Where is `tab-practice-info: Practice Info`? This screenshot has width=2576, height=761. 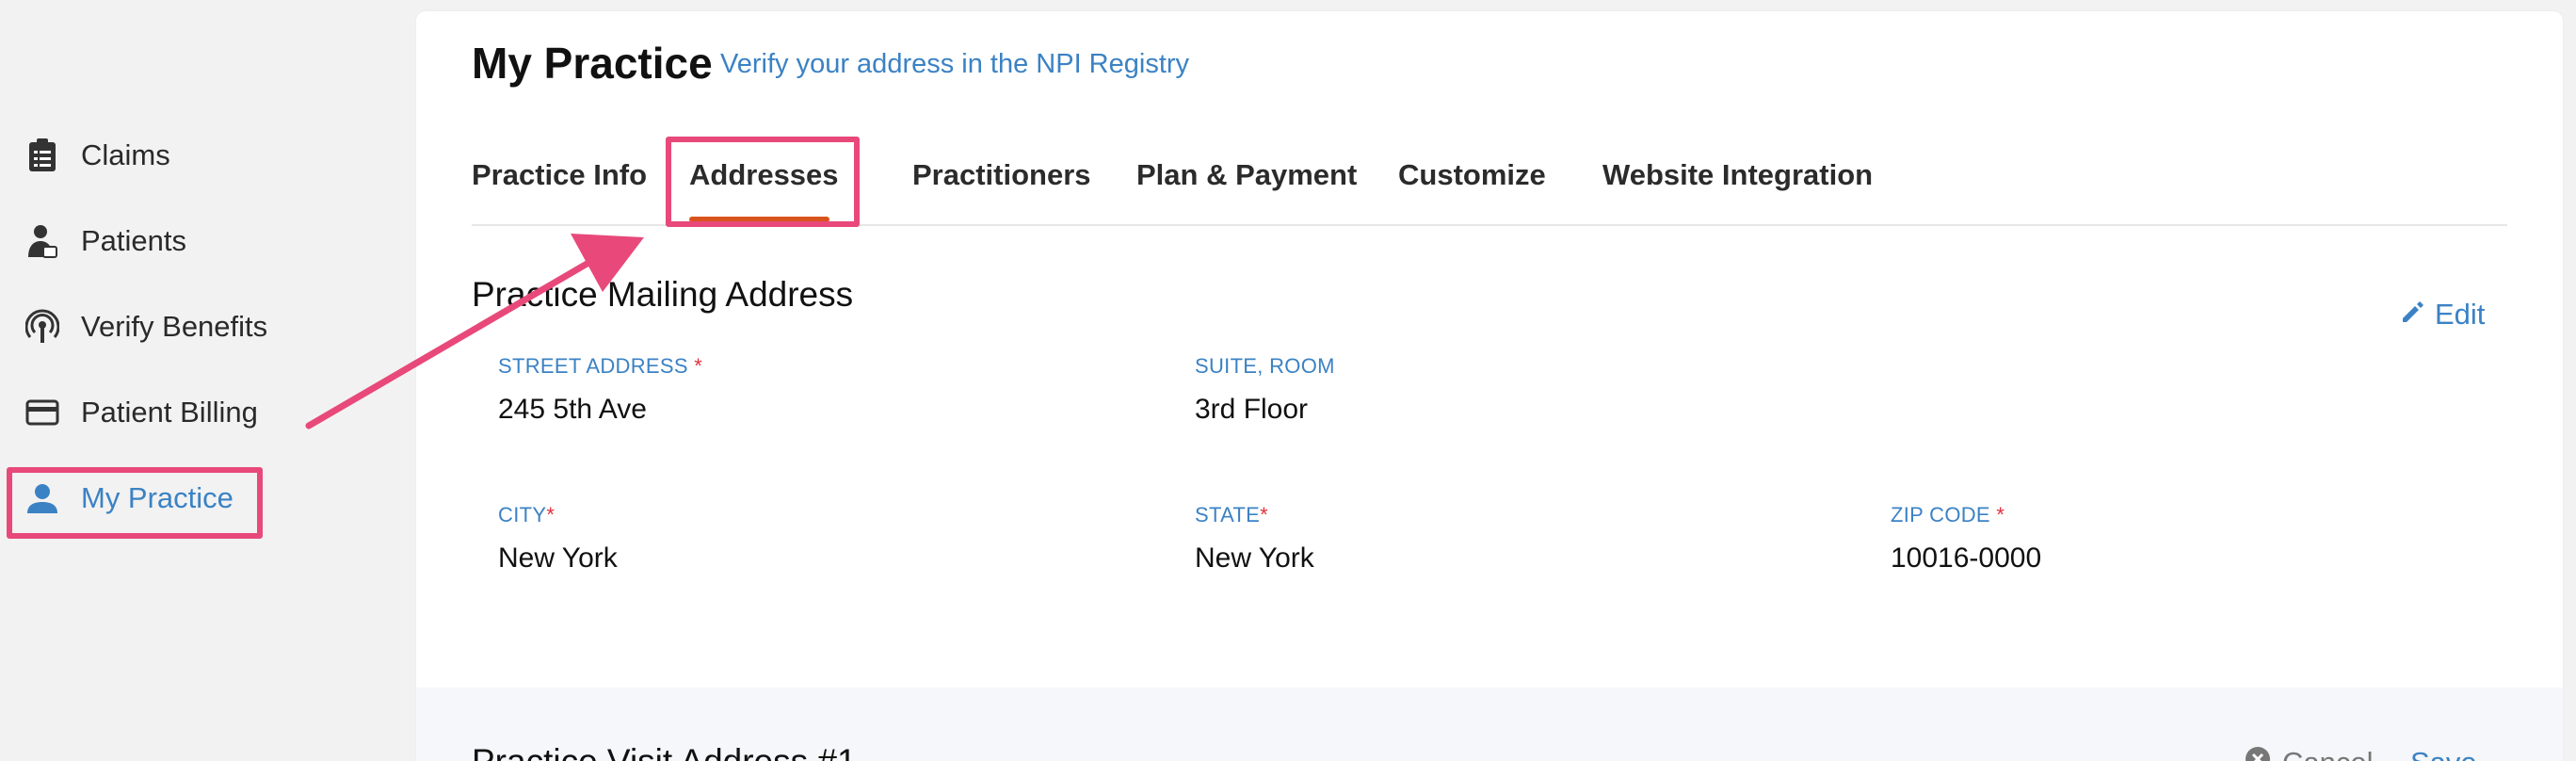 tab-practice-info: Practice Info is located at coordinates (559, 175).